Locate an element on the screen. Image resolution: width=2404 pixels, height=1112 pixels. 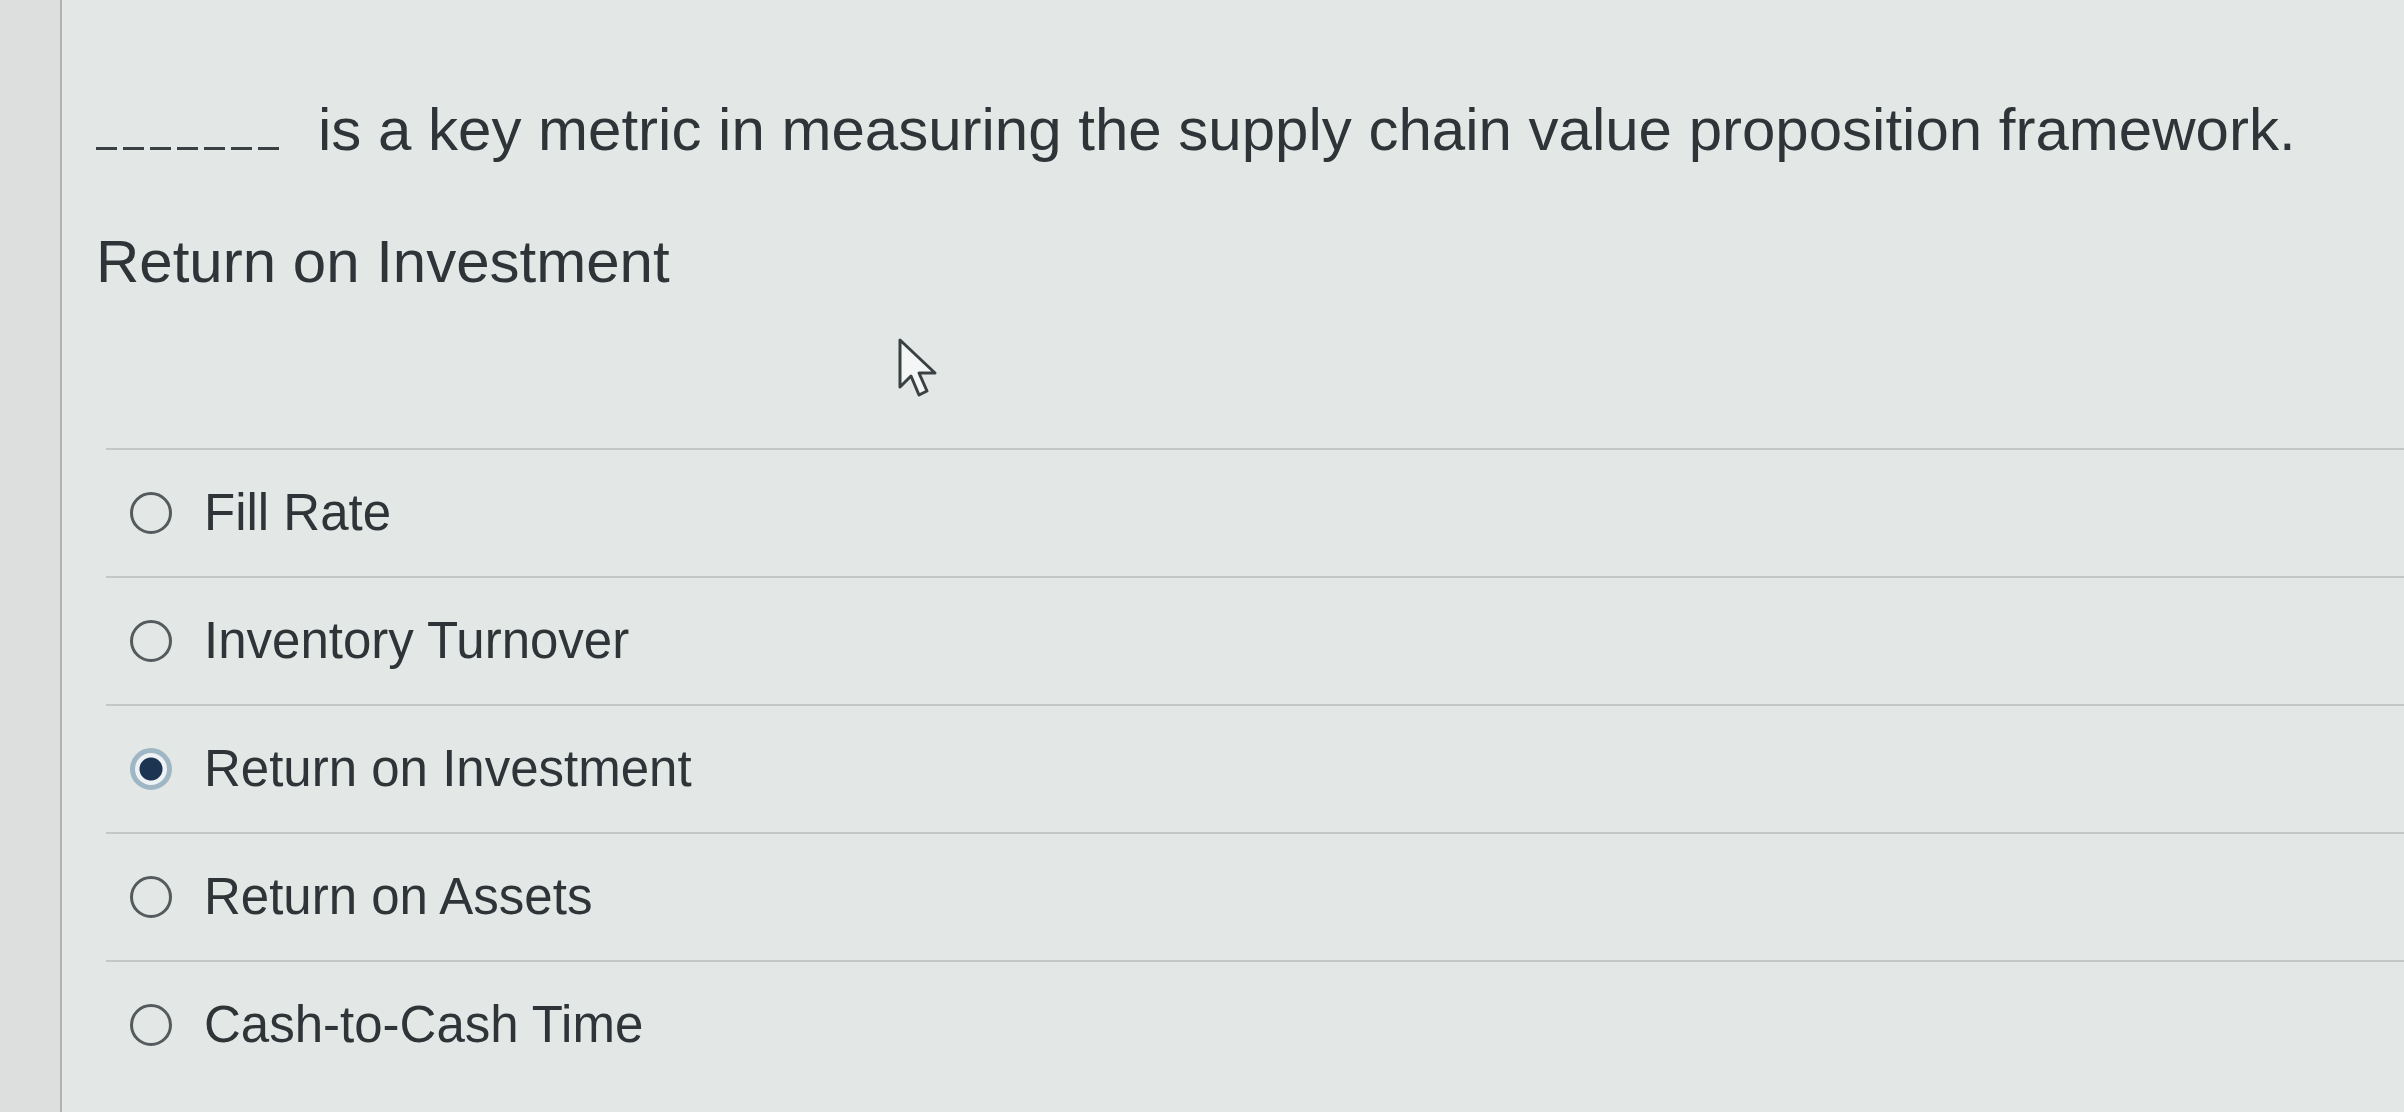
question-text: is a key metric in measuring the supply chain value proposition framework. is located at coordinates (1307, 130).